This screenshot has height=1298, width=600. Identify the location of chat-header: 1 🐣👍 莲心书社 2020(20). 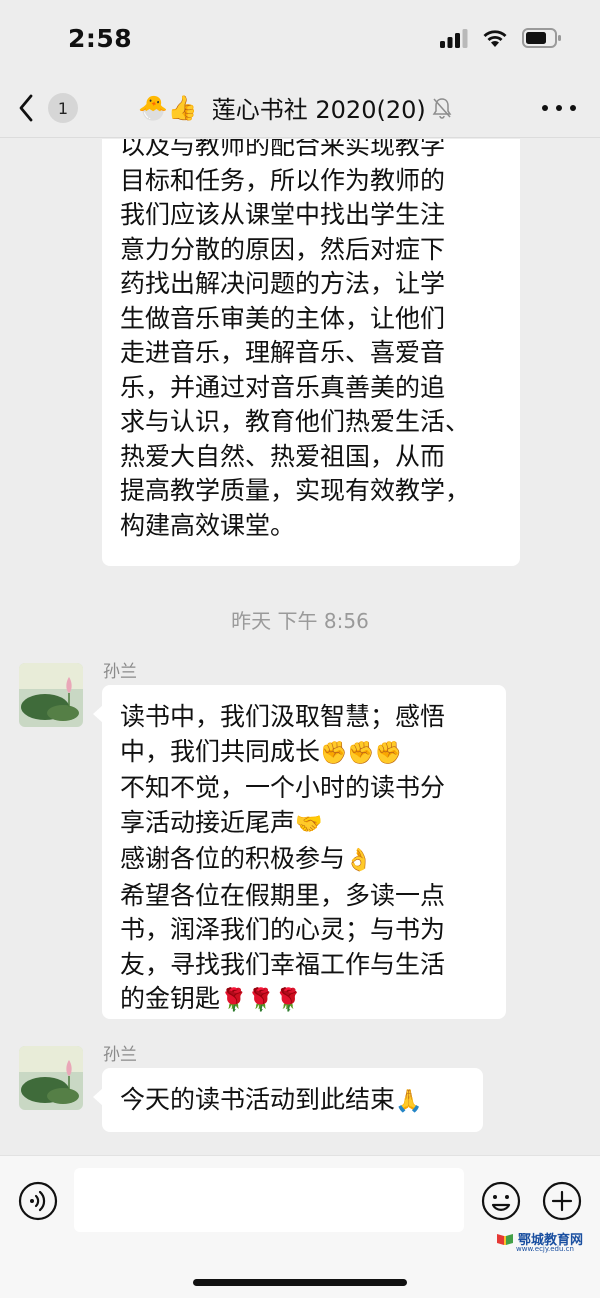
(300, 109).